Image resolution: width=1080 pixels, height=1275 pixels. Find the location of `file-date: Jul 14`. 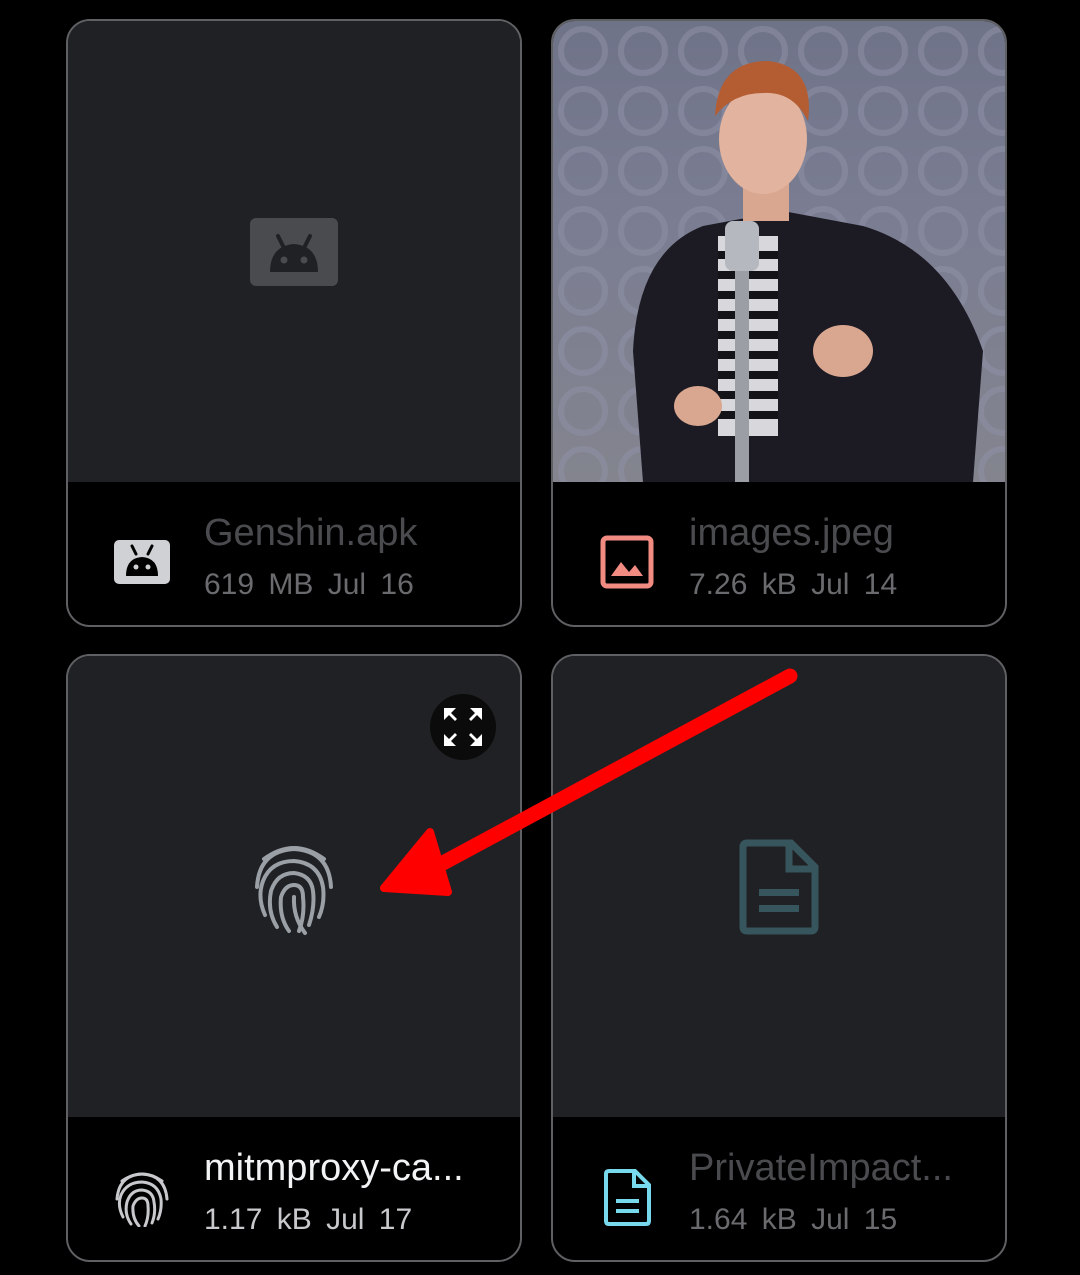

file-date: Jul 14 is located at coordinates (854, 584).